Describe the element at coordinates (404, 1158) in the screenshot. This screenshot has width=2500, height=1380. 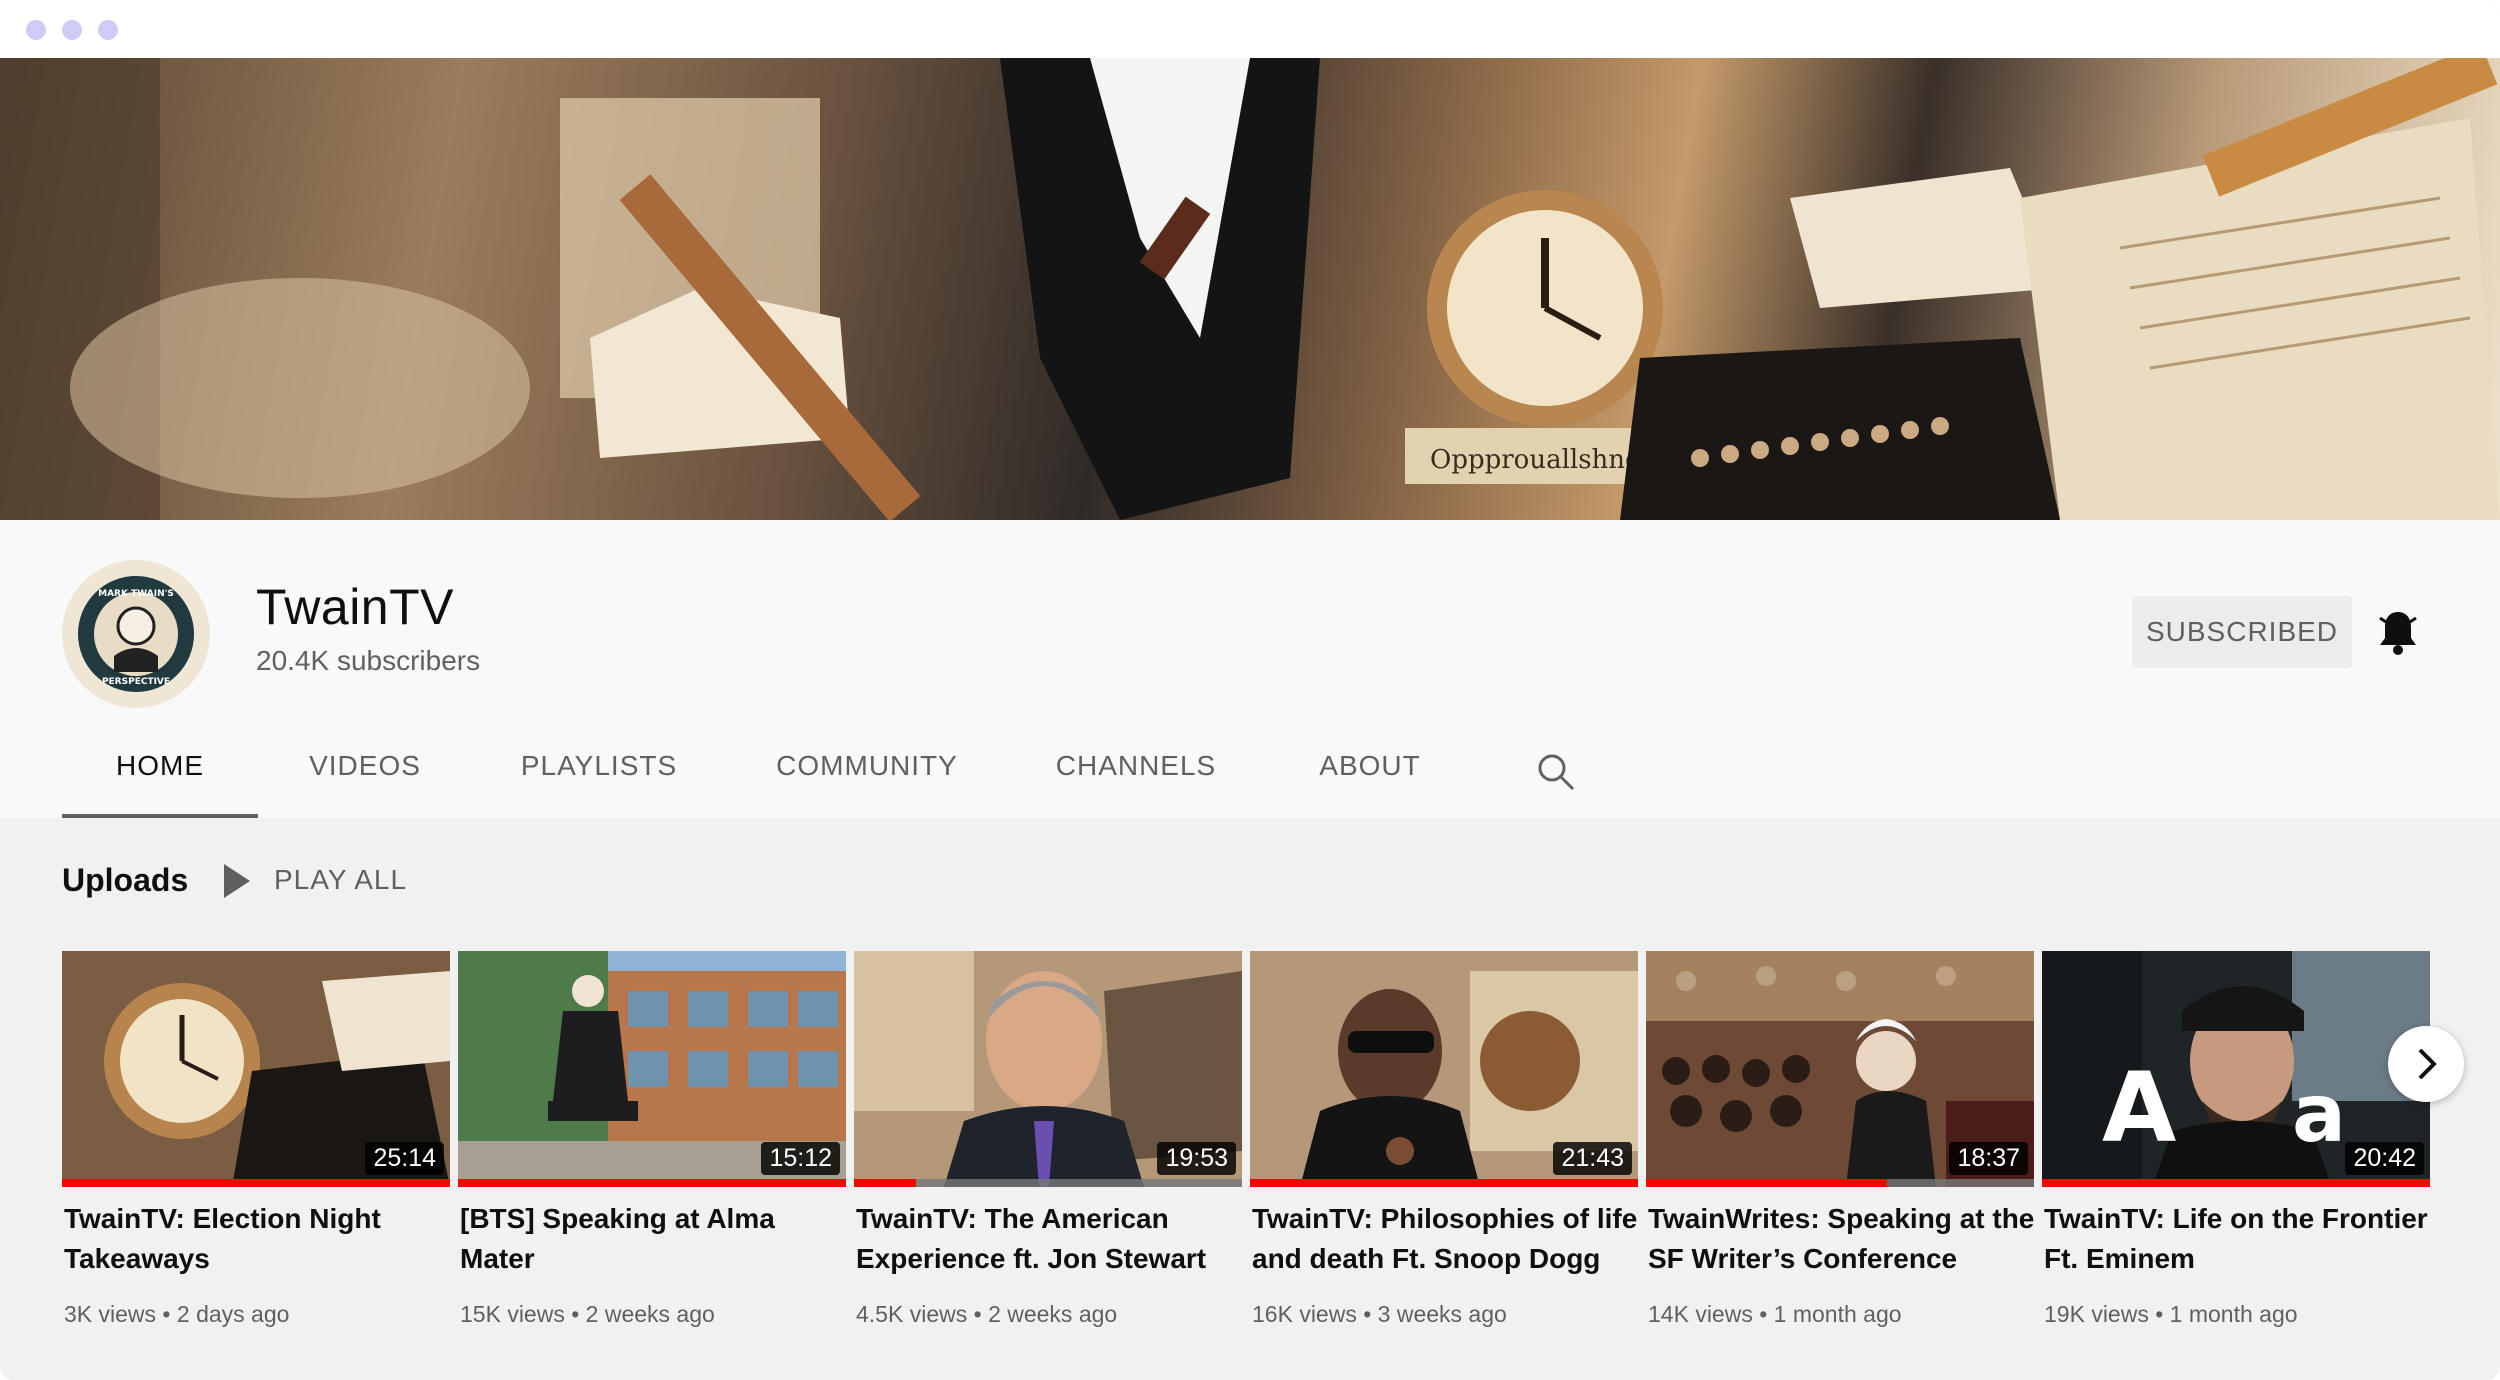
I see `video-duration: 25:14` at that location.